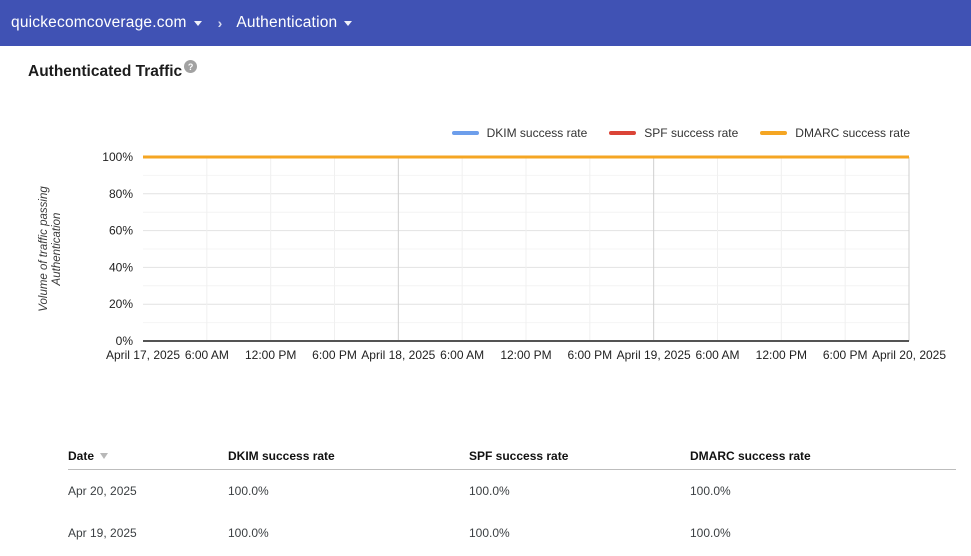 This screenshot has width=971, height=556. What do you see at coordinates (121, 231) in the screenshot?
I see `svg-text: 60%` at bounding box center [121, 231].